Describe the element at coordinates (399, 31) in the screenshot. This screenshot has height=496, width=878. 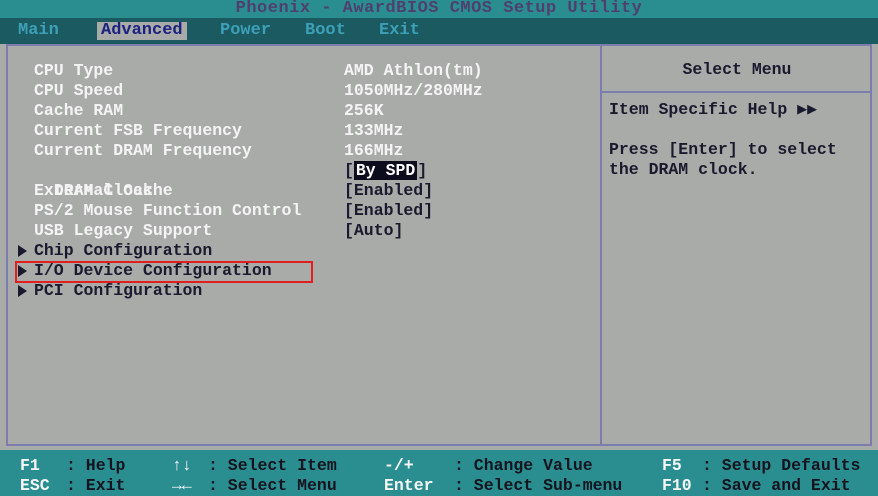
I see `tab-exit: Exit` at that location.